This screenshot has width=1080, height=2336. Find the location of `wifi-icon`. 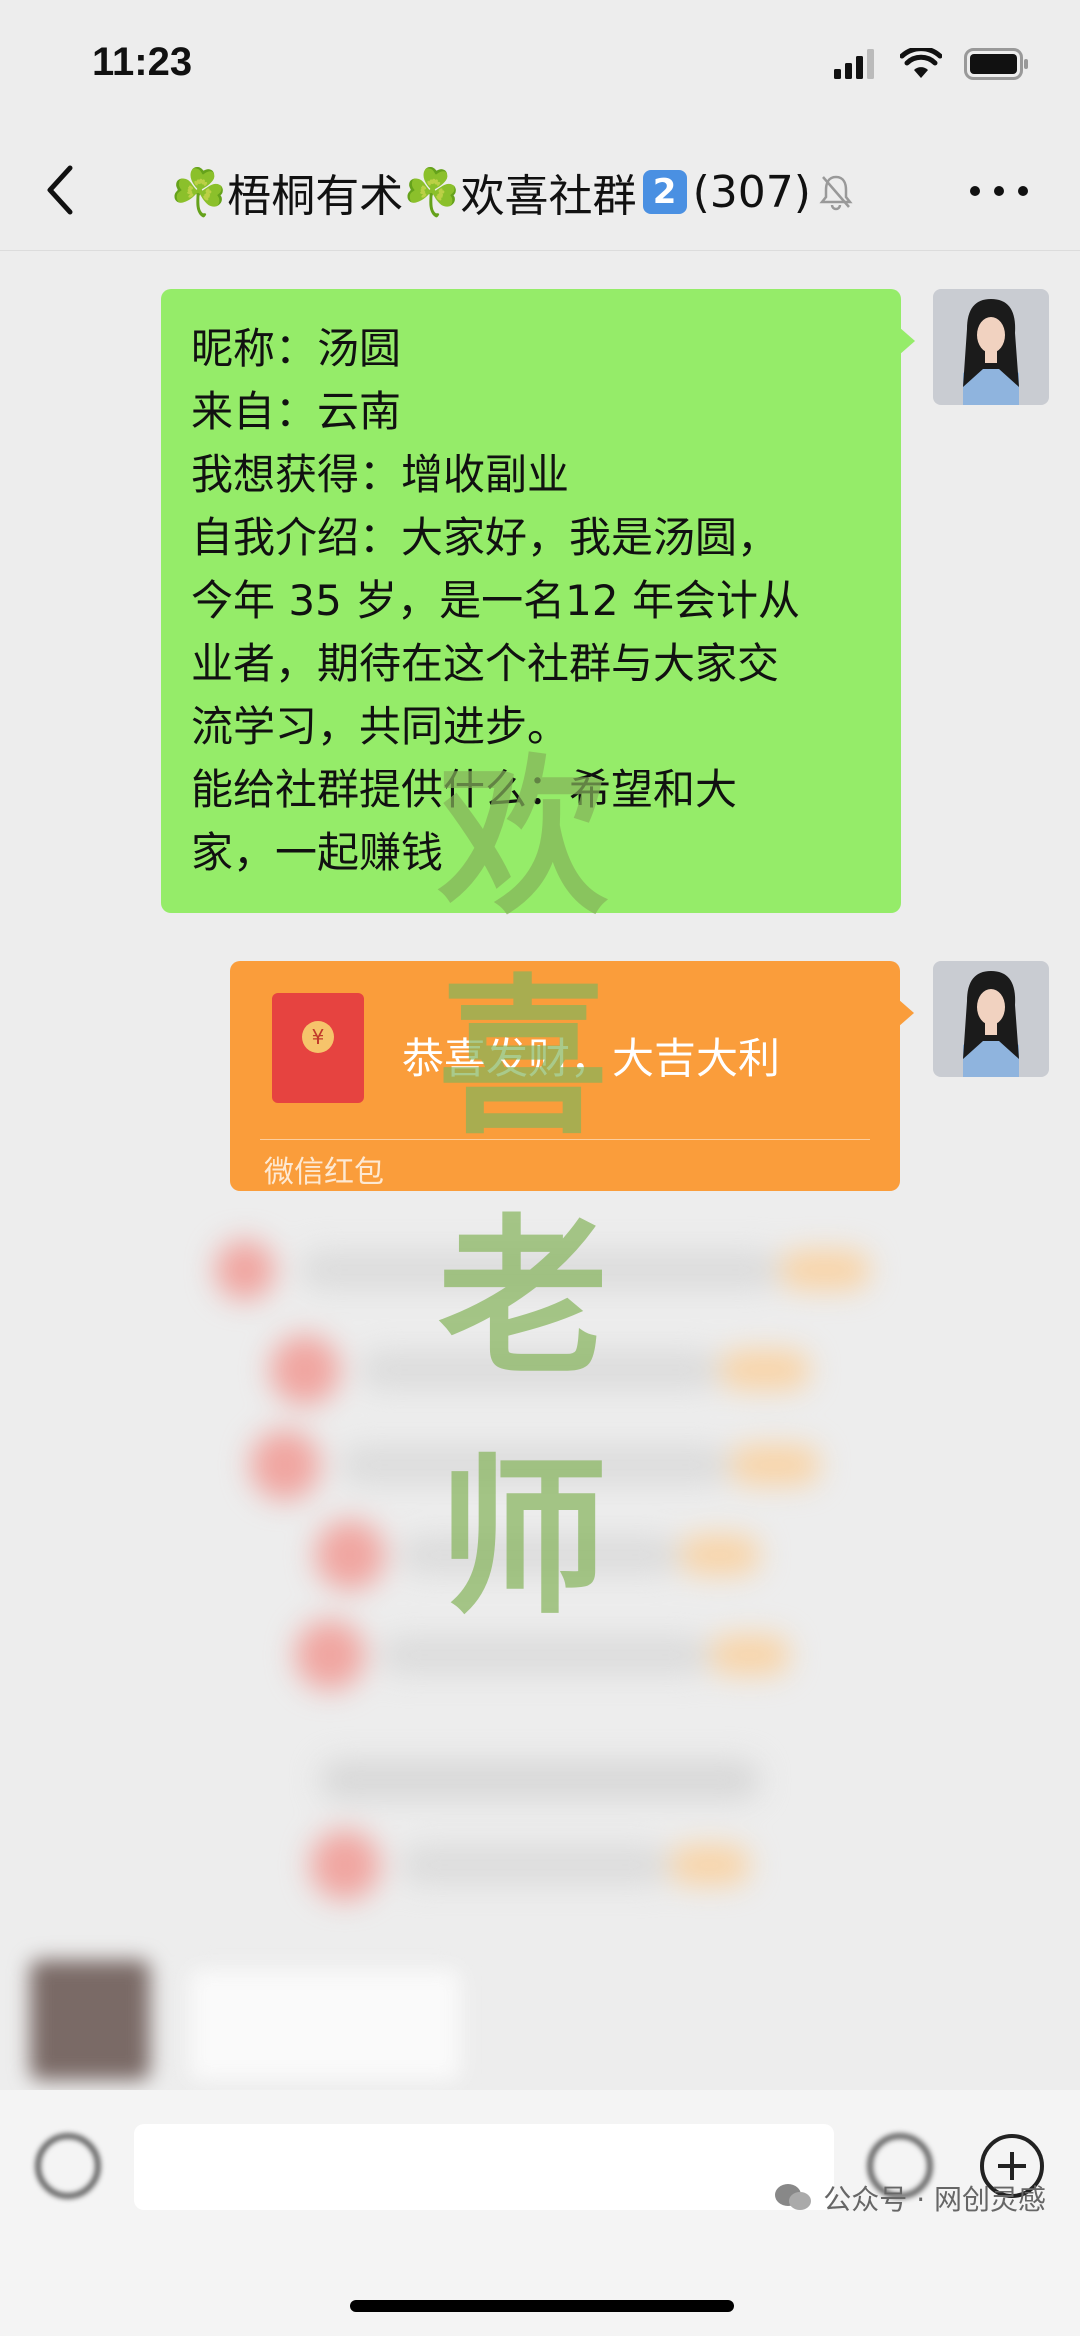

wifi-icon is located at coordinates (921, 63).